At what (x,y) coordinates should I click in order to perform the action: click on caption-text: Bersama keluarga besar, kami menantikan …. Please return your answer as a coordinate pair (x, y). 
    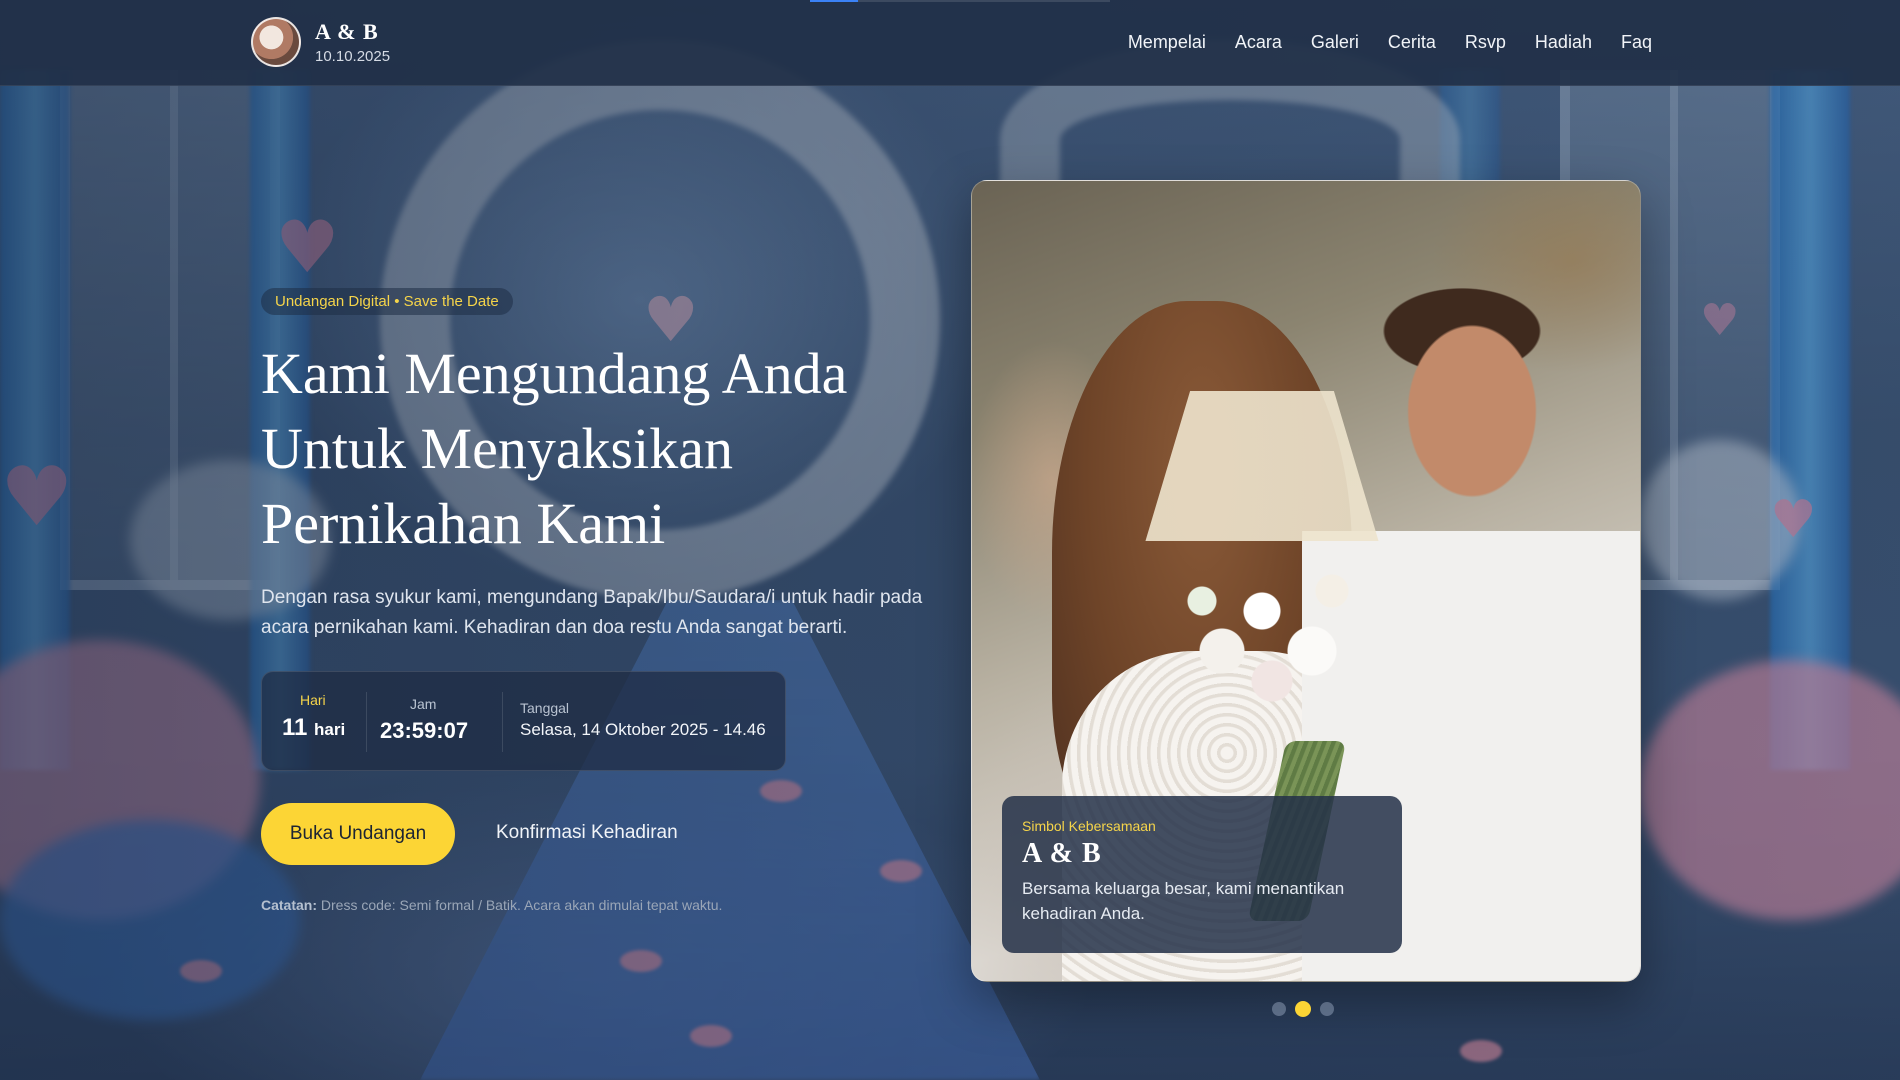
    Looking at the image, I should click on (1183, 901).